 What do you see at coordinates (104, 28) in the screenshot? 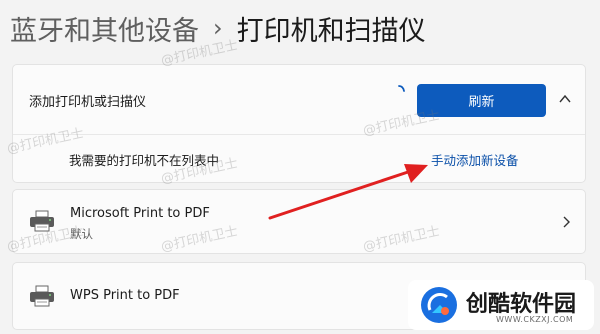
I see `breadcrumb-parent: 蓝牙和其他设备` at bounding box center [104, 28].